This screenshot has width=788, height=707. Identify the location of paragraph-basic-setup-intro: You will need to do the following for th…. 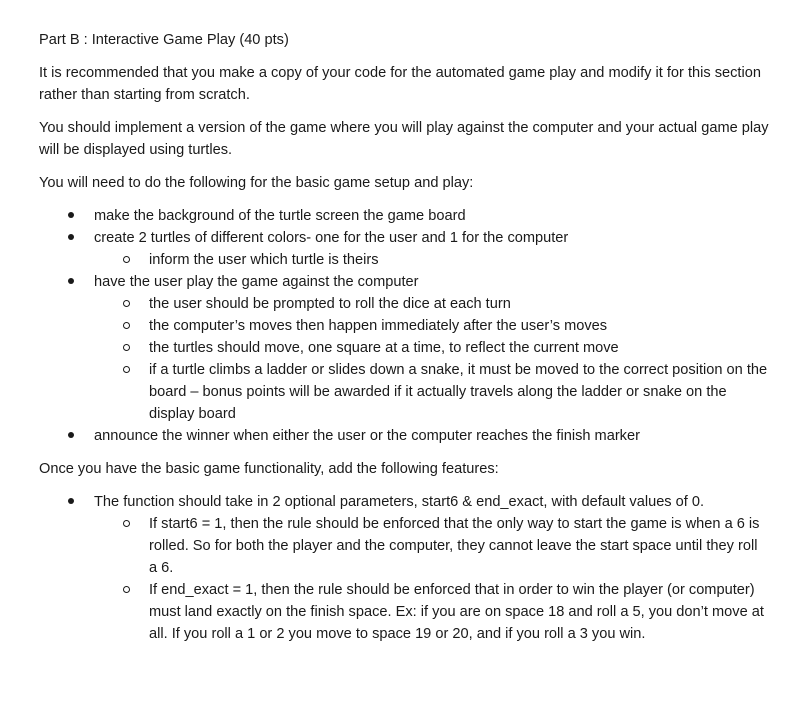
(256, 183).